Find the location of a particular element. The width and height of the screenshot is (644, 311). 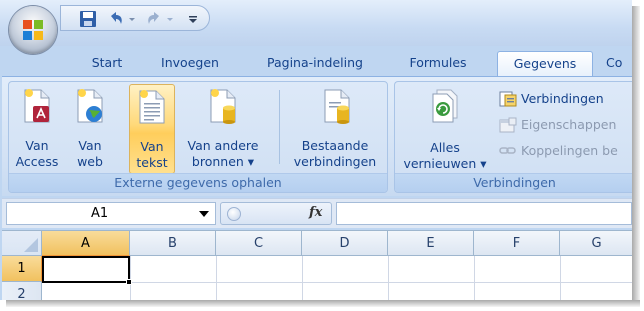

name-box-dropdown-icon is located at coordinates (204, 214).